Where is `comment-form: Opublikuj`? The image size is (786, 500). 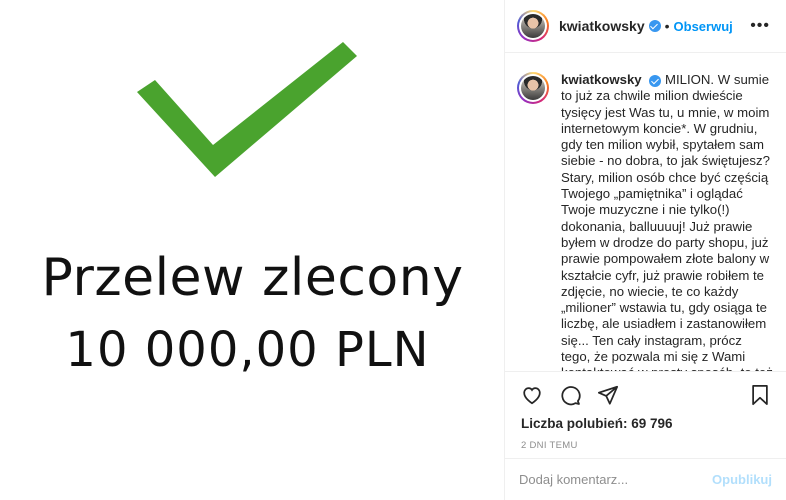
comment-form: Opublikuj is located at coordinates (645, 479).